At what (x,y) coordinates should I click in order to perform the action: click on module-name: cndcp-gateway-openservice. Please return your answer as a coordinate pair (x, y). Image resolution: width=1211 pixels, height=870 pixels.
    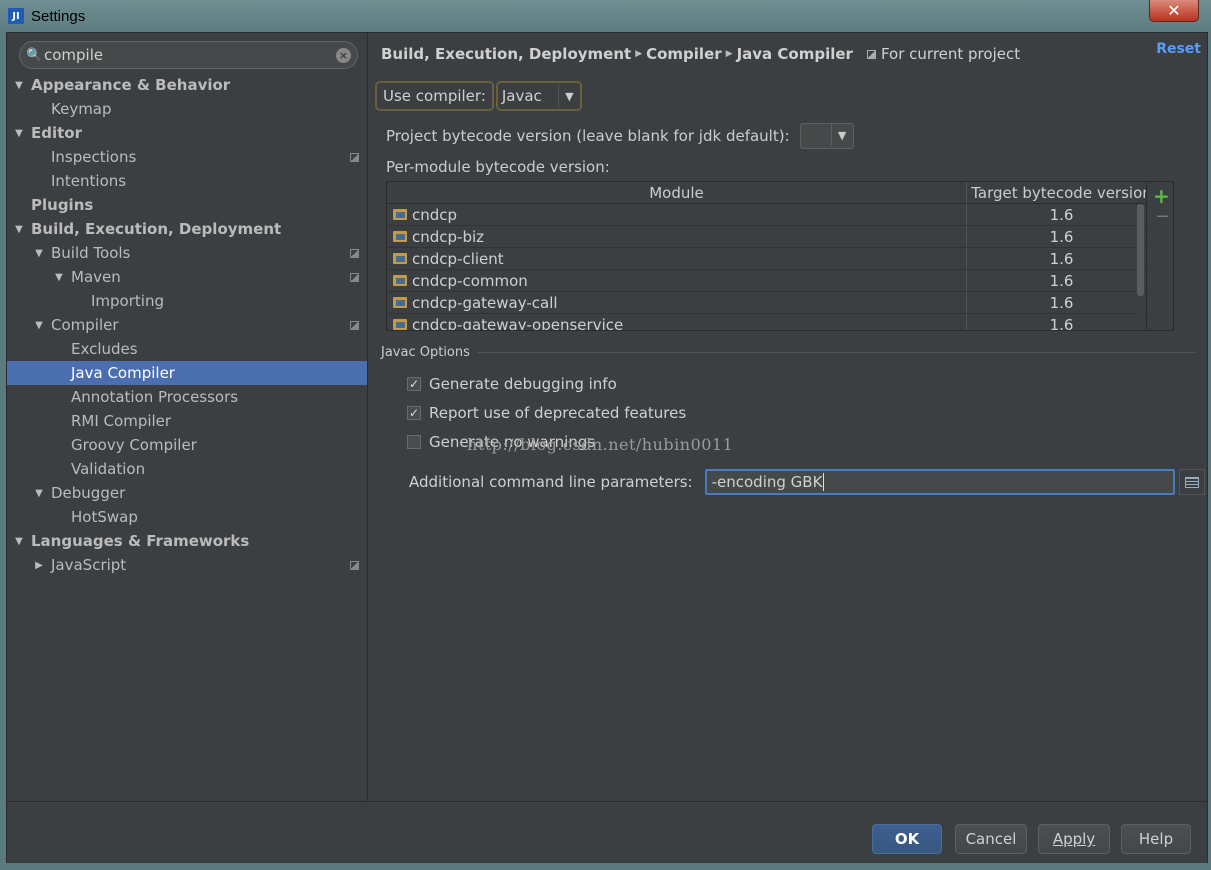
    Looking at the image, I should click on (518, 323).